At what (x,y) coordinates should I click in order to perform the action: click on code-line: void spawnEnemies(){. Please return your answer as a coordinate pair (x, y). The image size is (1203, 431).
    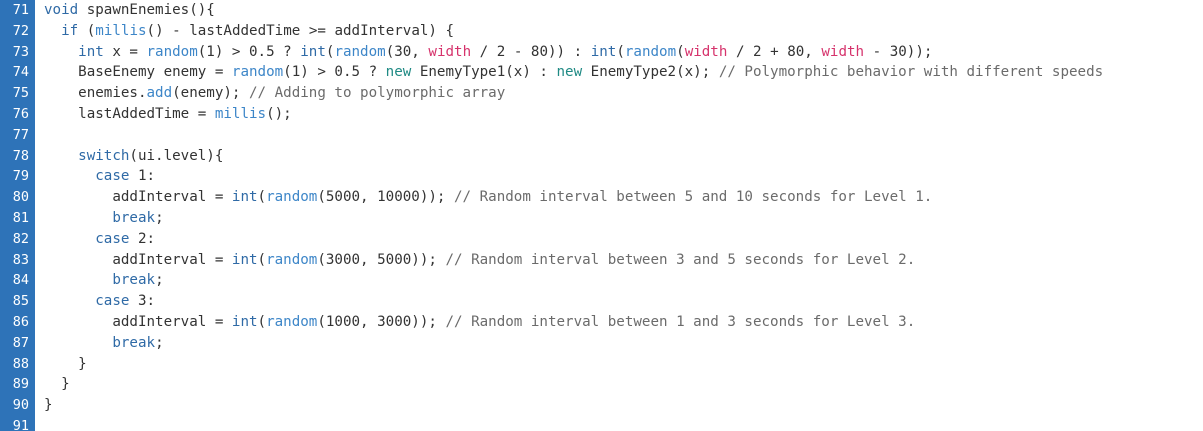
    Looking at the image, I should click on (129, 10).